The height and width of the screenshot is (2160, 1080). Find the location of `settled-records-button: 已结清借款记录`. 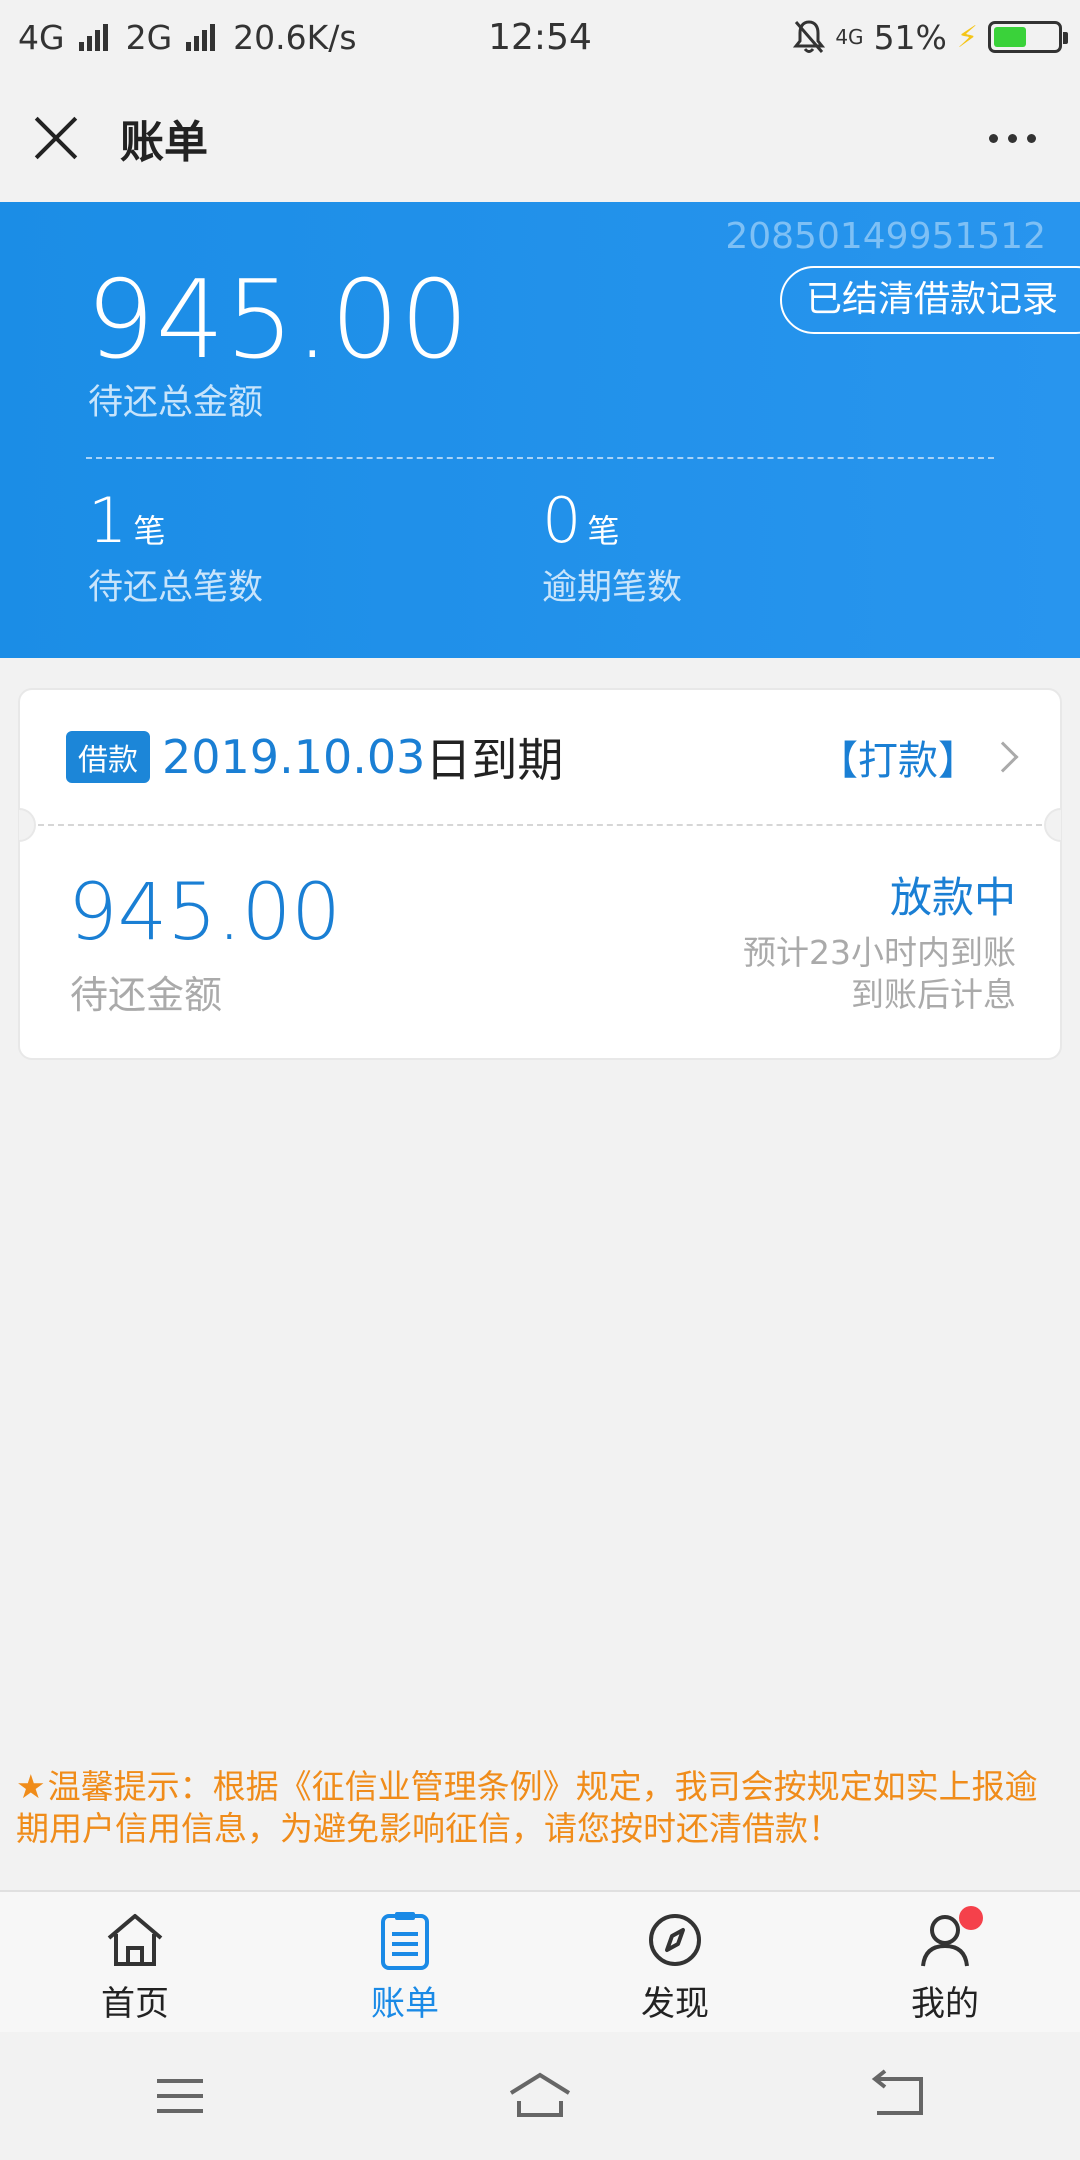

settled-records-button: 已结清借款记录 is located at coordinates (929, 300).